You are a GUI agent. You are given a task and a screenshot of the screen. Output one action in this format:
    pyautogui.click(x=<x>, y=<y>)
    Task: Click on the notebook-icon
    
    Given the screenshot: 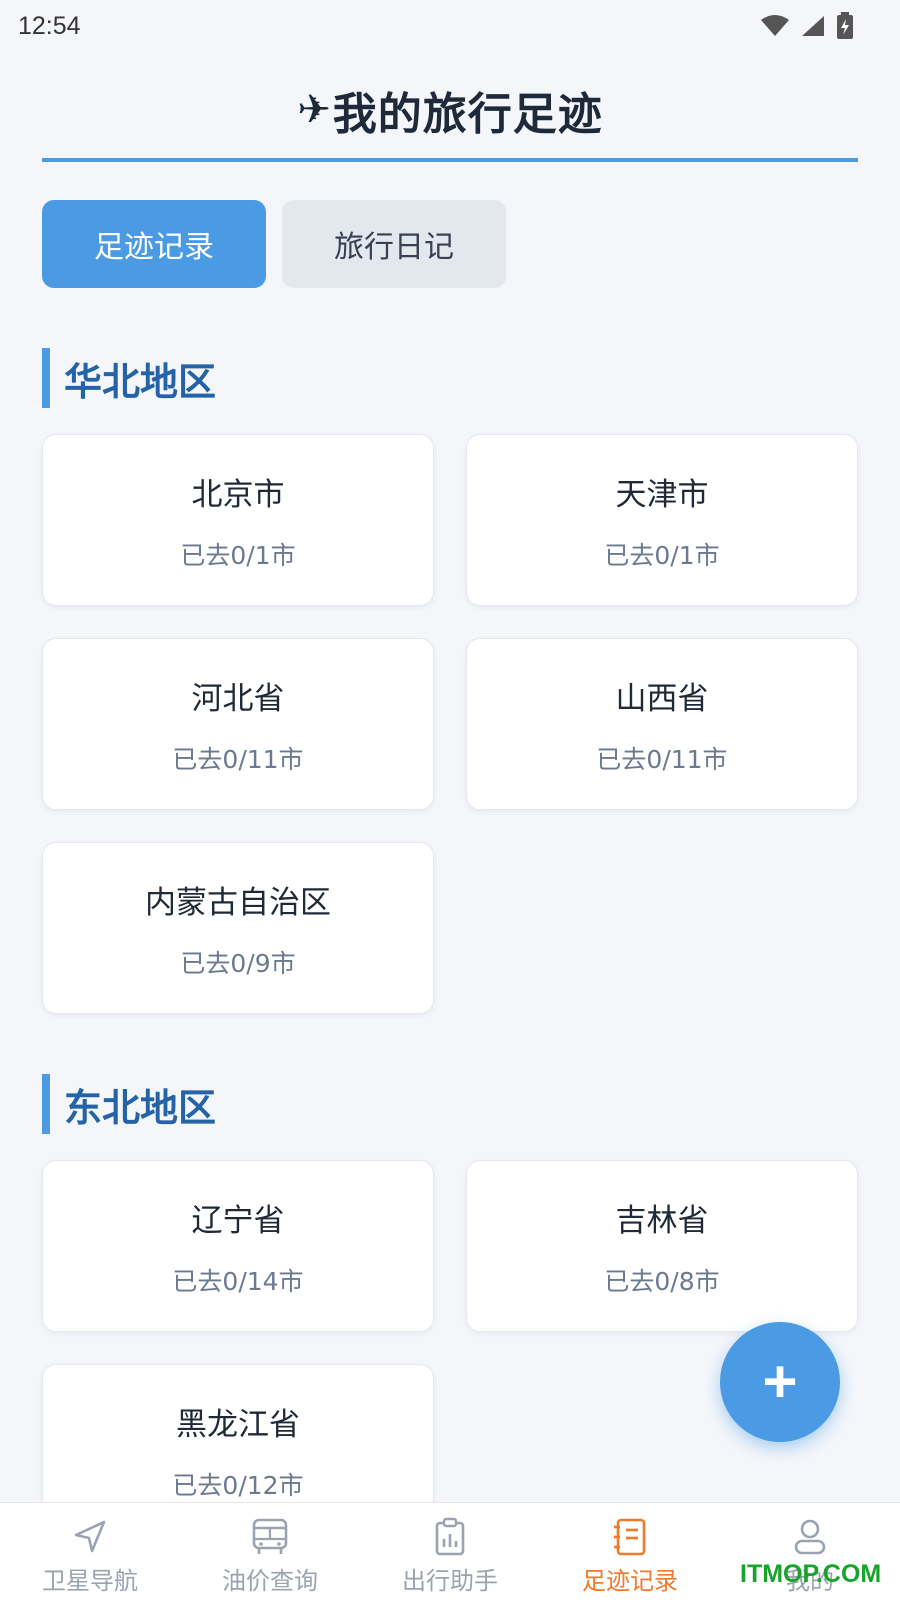 What is the action you would take?
    pyautogui.click(x=630, y=1537)
    